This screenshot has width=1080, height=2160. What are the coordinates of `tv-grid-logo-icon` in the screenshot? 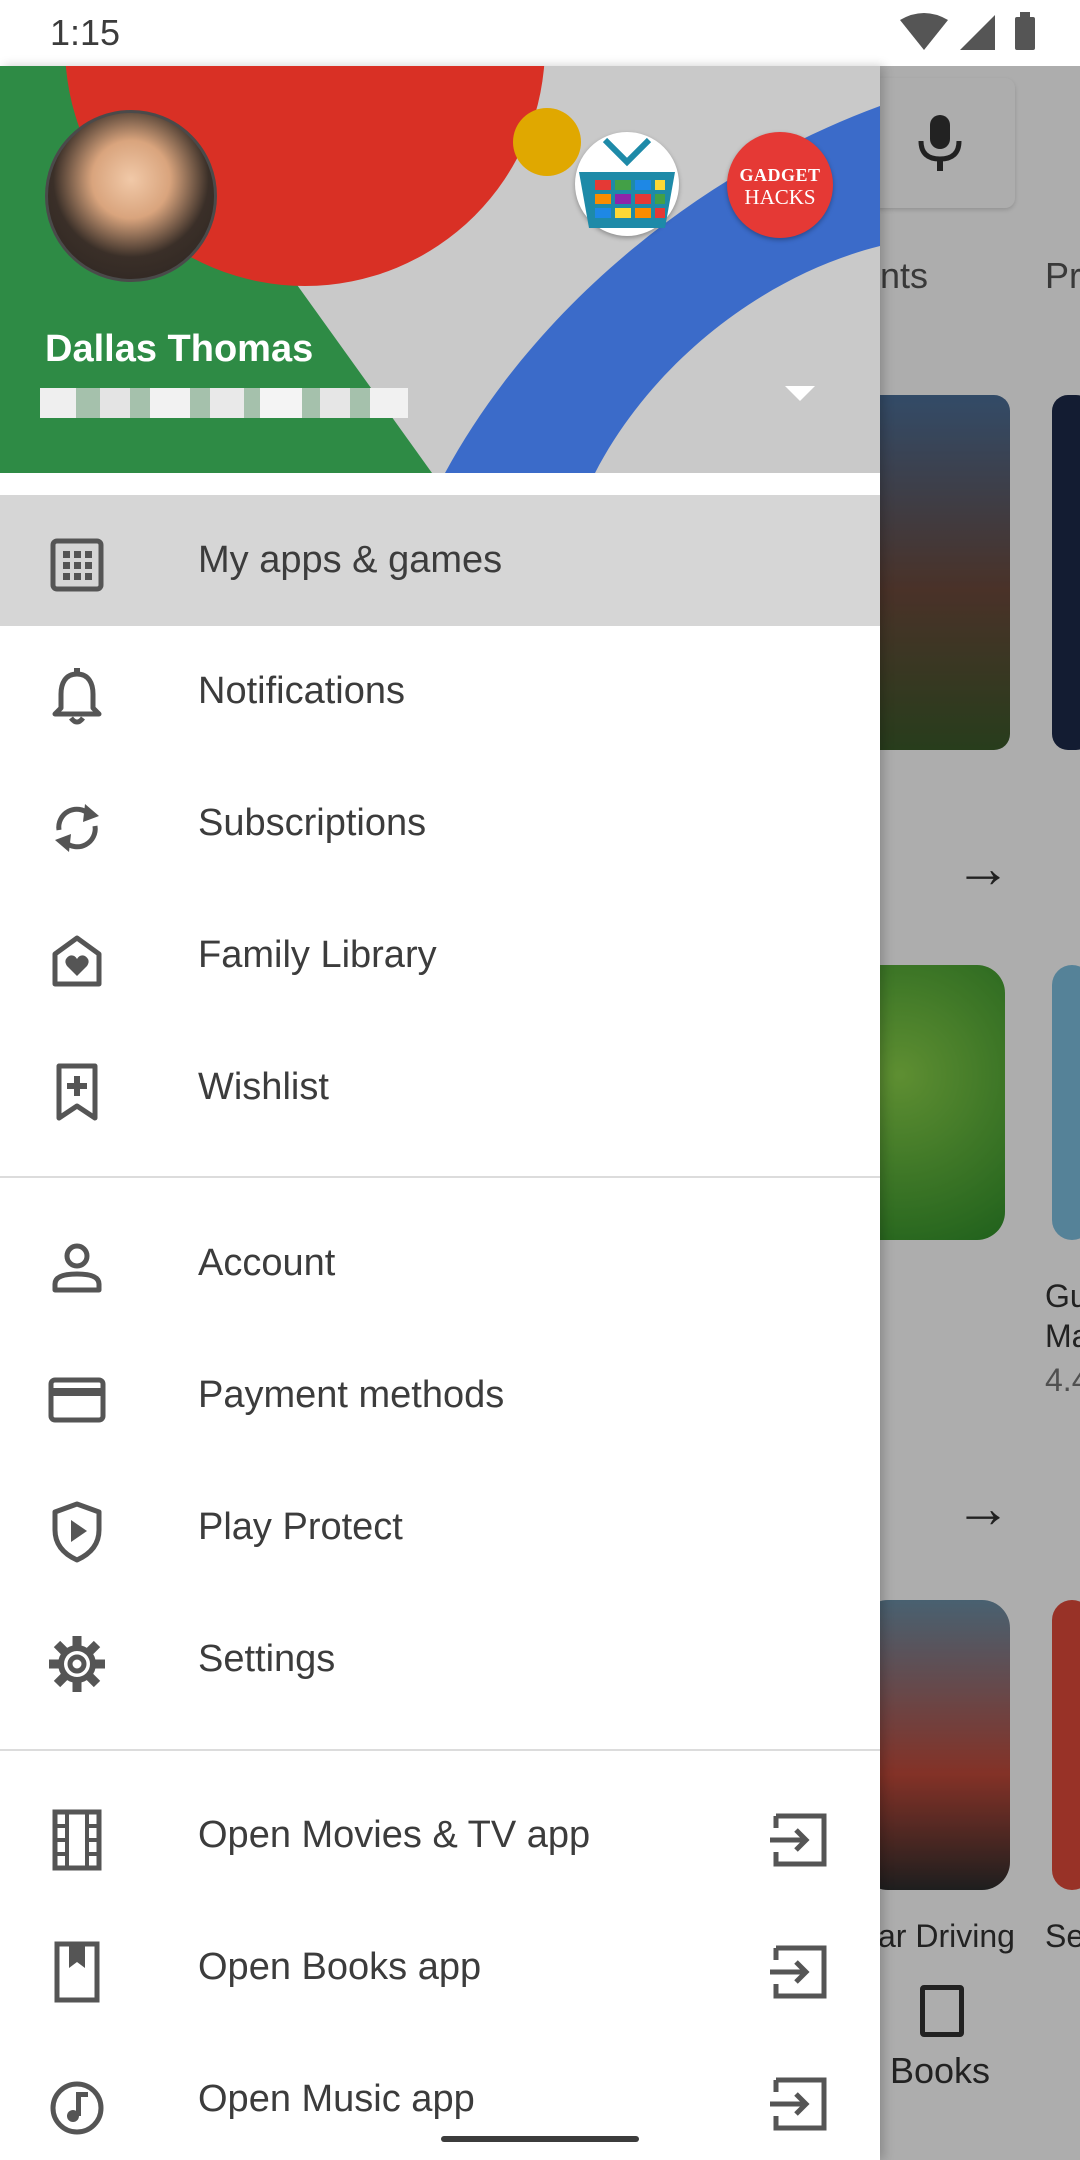 It's located at (627, 184).